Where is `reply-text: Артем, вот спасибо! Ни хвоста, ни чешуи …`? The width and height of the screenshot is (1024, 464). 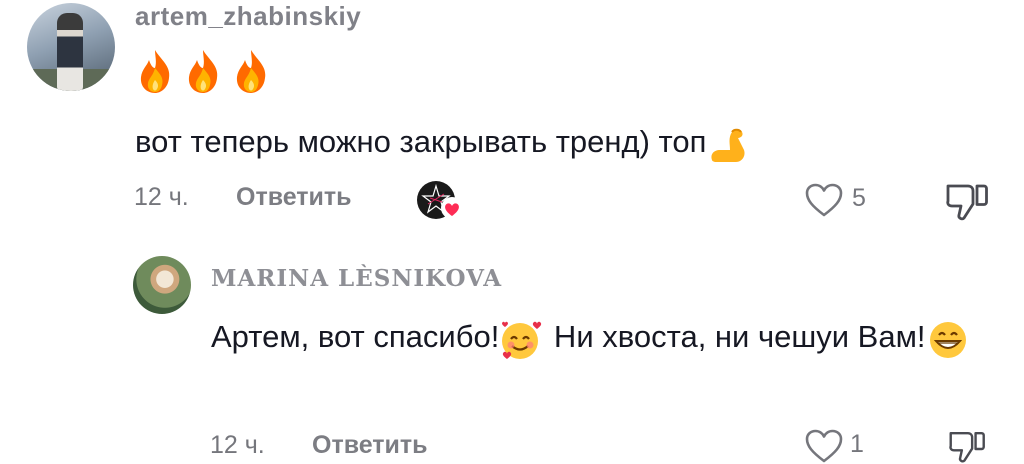
reply-text: Артем, вот спасибо! Ни хвоста, ни чешуи … is located at coordinates (601, 337).